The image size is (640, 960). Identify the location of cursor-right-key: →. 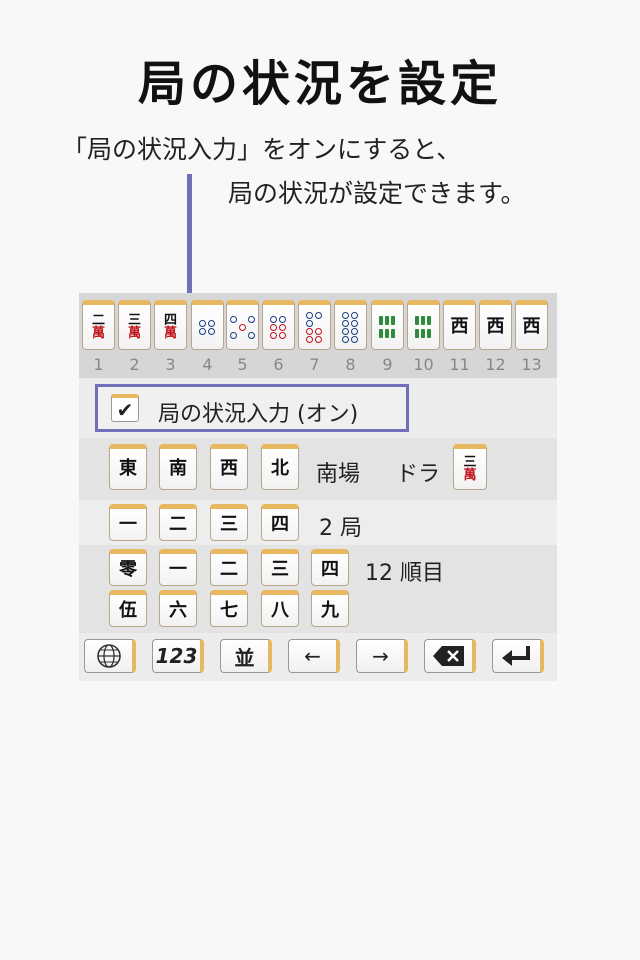
(382, 656).